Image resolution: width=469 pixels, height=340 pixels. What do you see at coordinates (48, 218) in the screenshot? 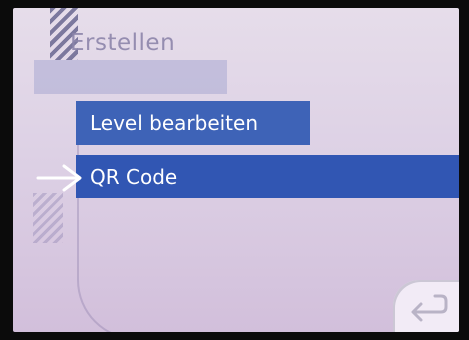
I see `side-stripe-decoration` at bounding box center [48, 218].